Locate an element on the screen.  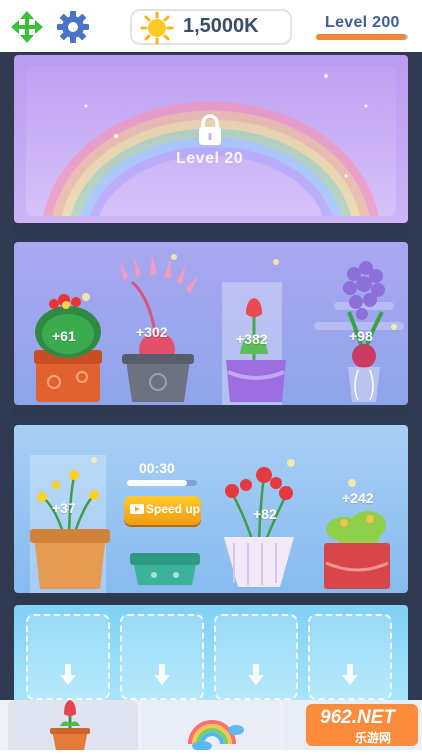
cactus-plant is located at coordinates (68, 348).